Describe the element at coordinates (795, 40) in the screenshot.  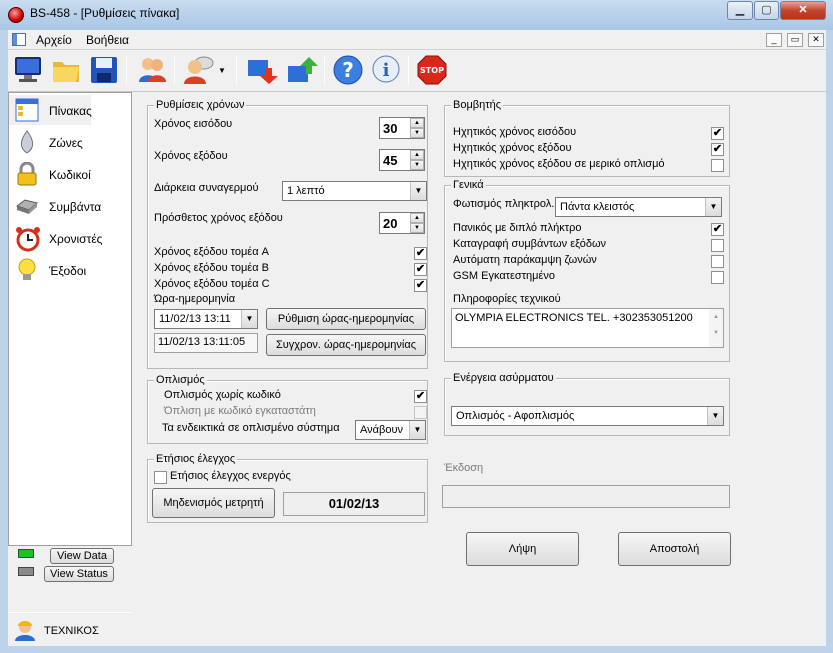
I see `mdi-restore-button: ▭` at that location.